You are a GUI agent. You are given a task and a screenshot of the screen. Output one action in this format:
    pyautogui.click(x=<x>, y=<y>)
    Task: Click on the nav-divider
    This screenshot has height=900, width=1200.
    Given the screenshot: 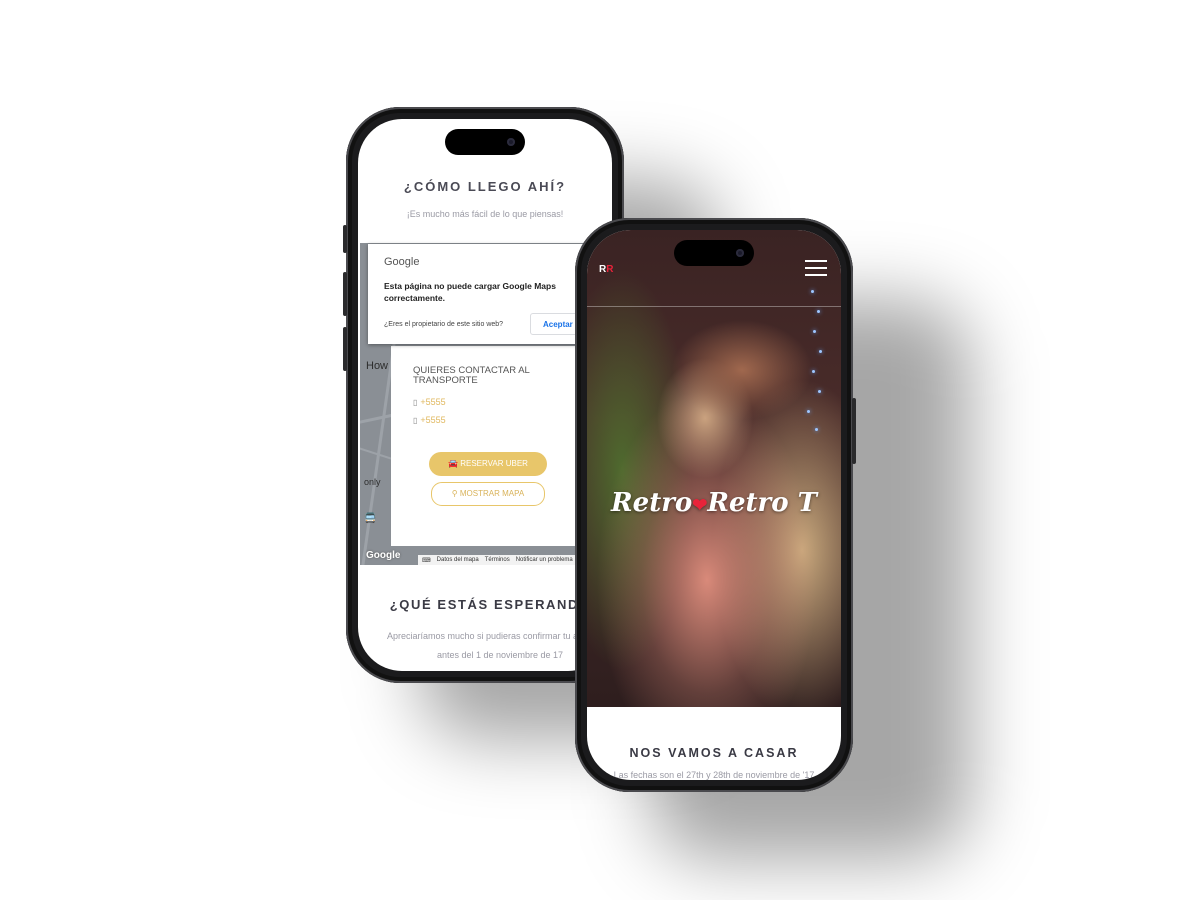 What is the action you would take?
    pyautogui.click(x=714, y=306)
    